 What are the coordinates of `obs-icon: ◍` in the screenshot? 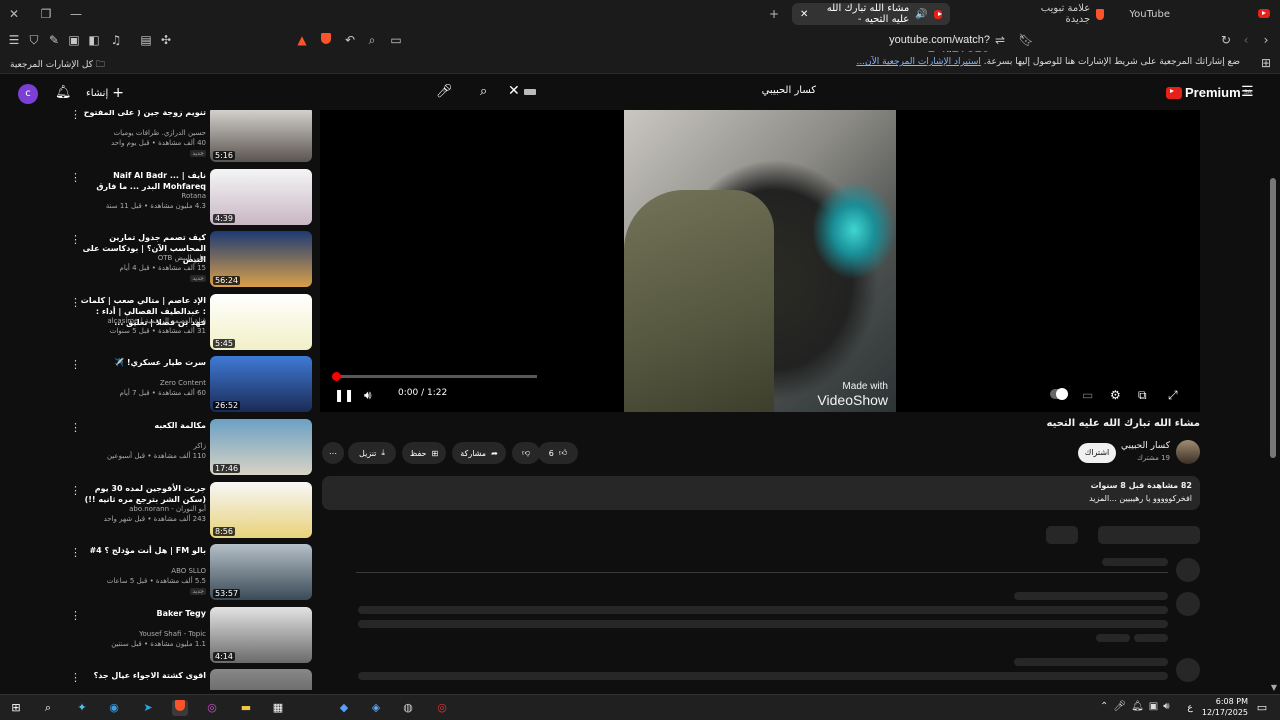 It's located at (408, 708).